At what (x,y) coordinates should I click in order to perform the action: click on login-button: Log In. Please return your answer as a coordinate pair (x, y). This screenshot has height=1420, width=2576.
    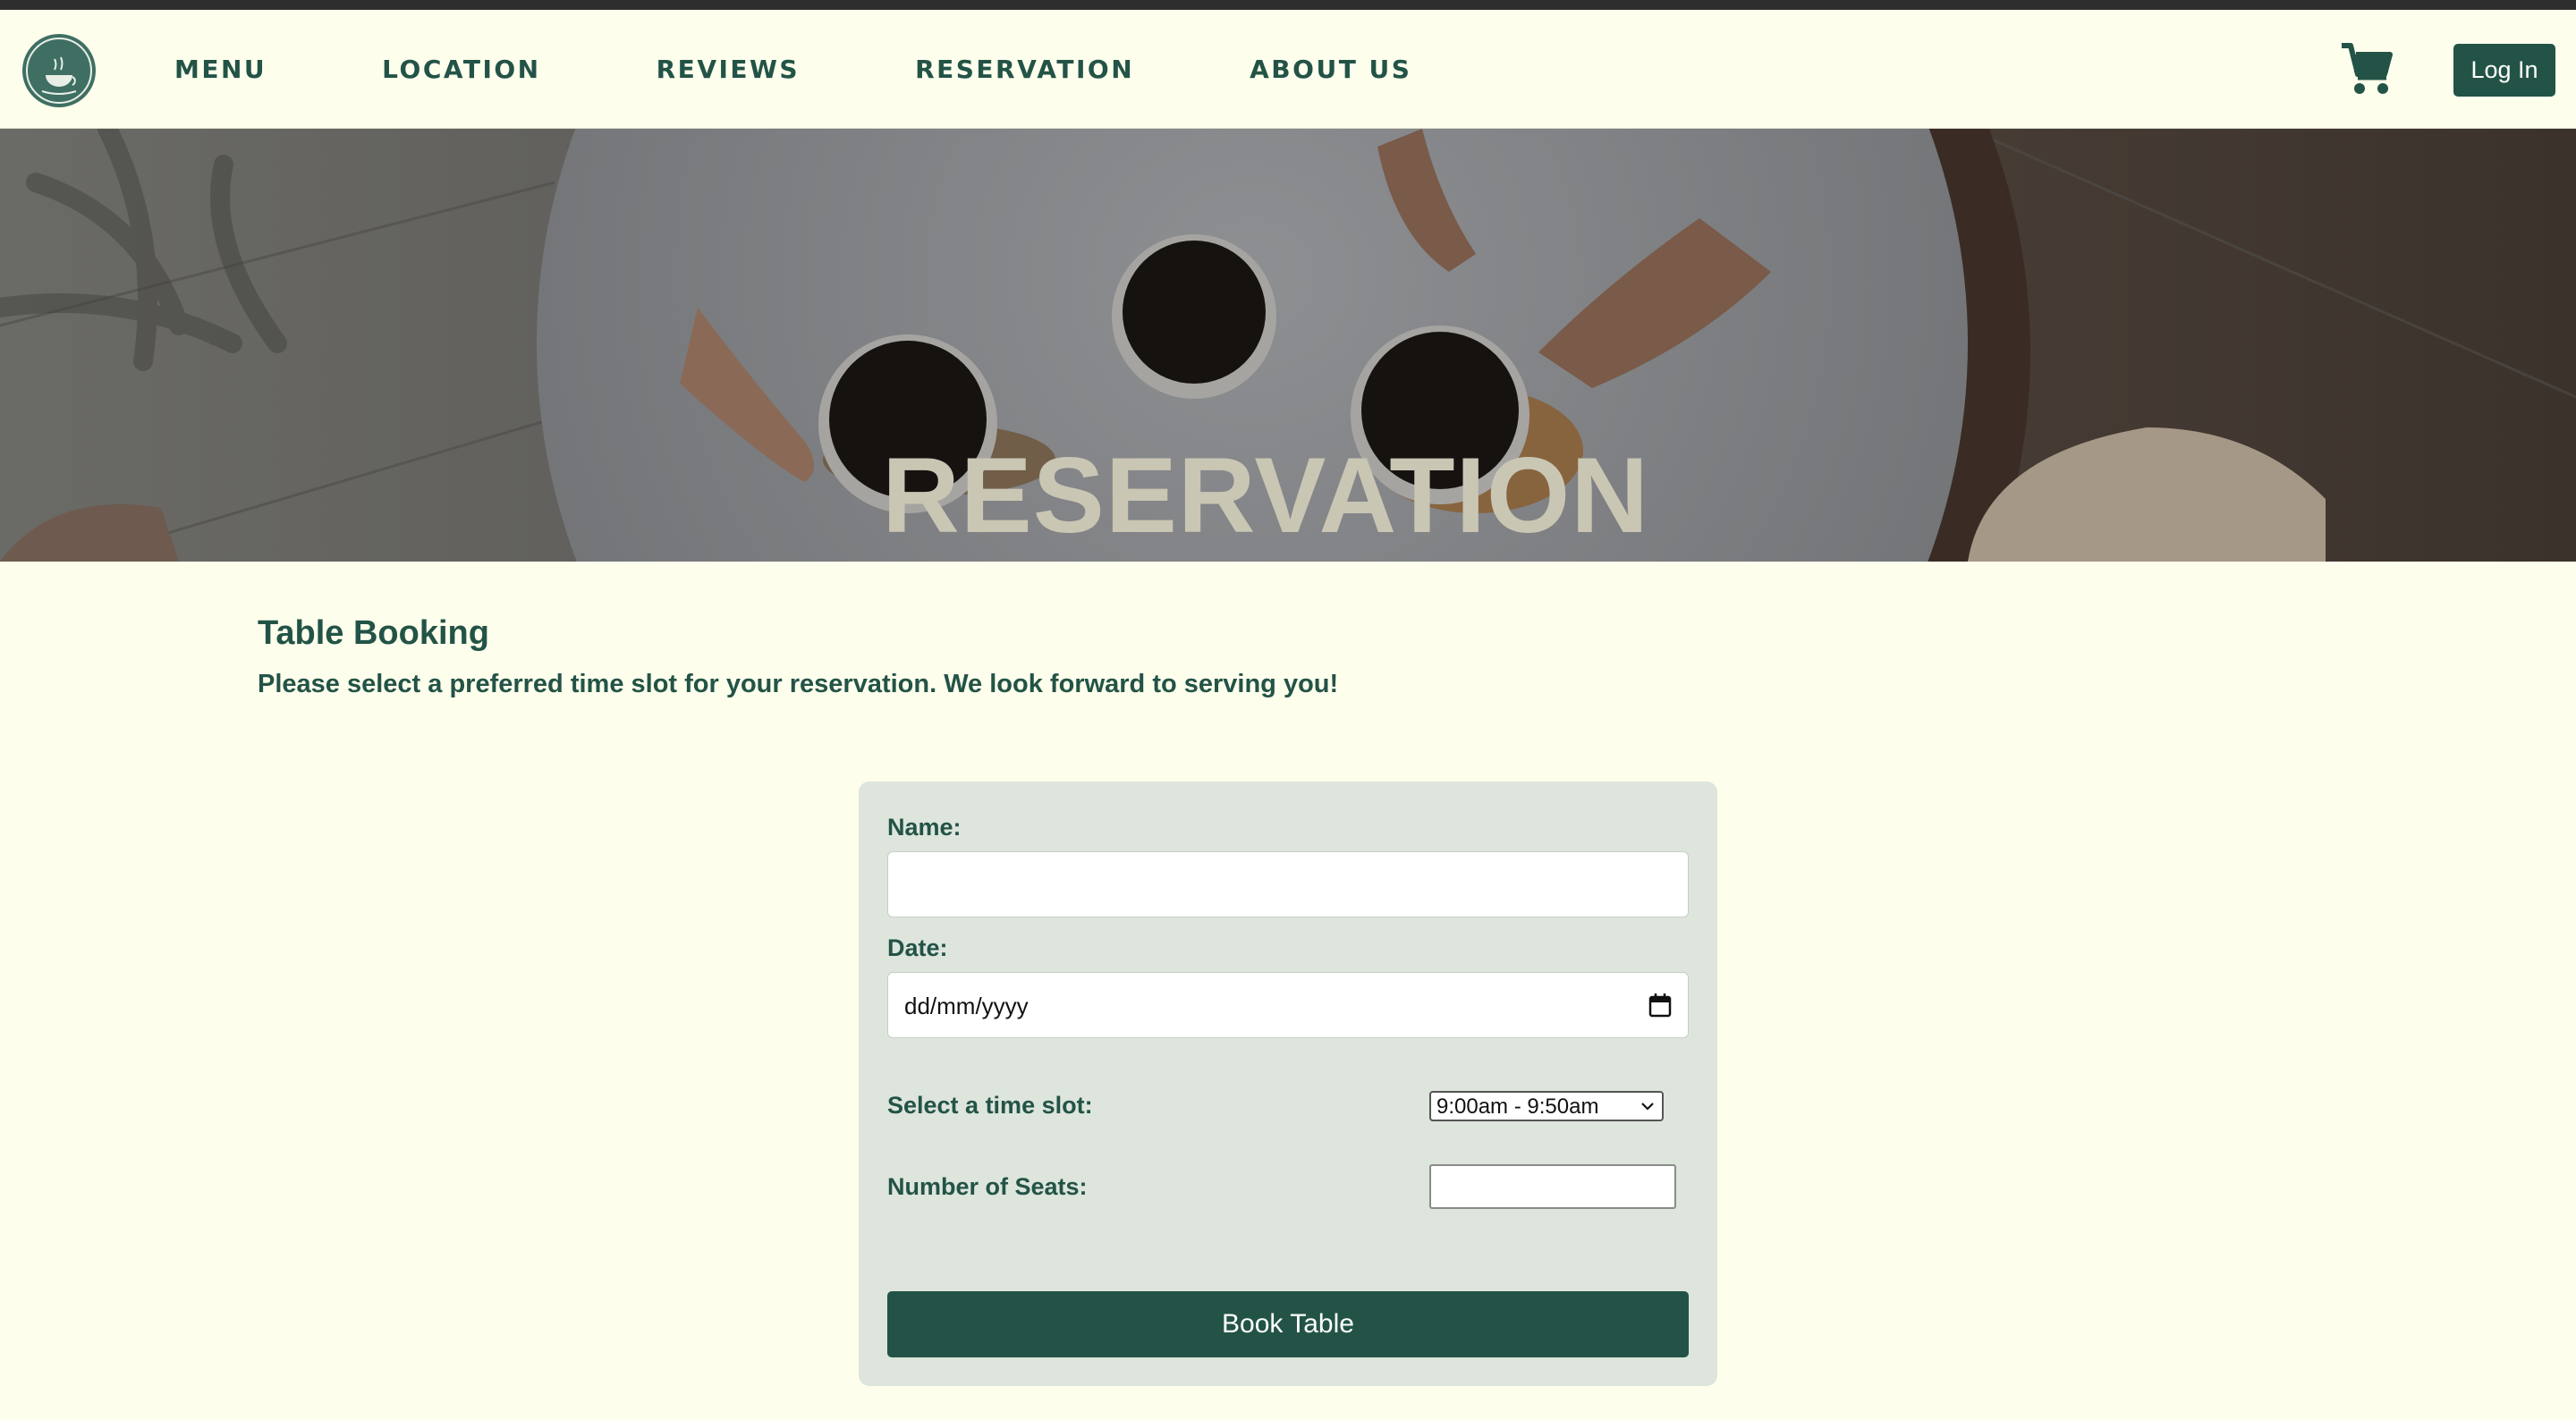
    Looking at the image, I should click on (2504, 71).